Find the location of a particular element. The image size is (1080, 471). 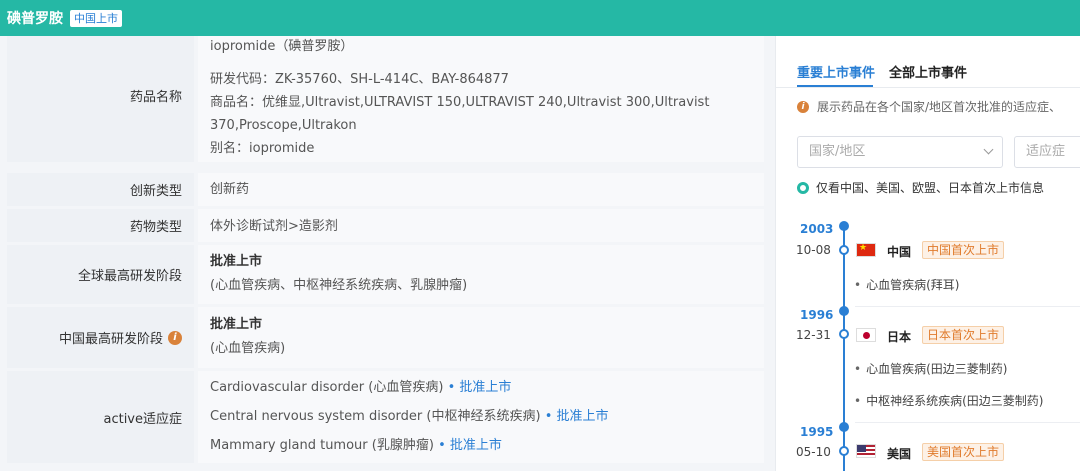

china-stage-value: 批准上市 is located at coordinates (236, 324).